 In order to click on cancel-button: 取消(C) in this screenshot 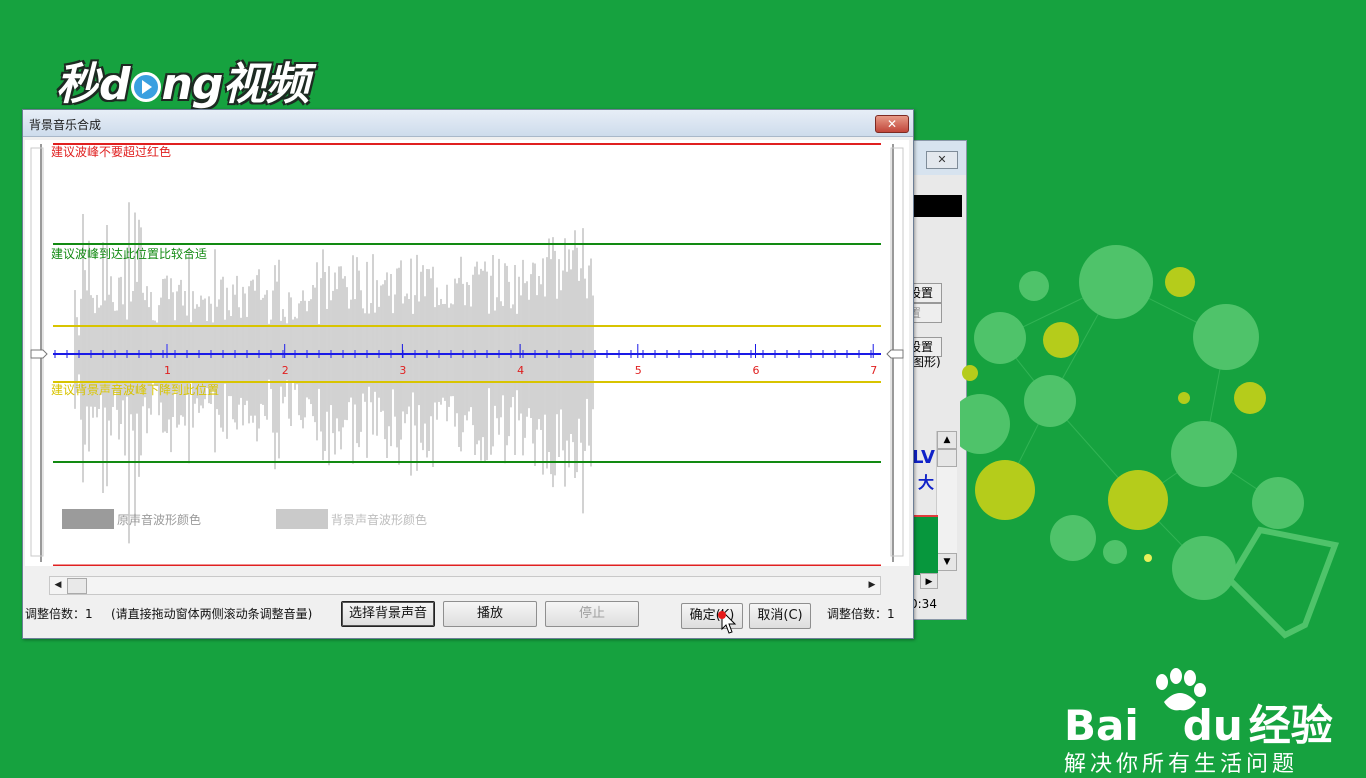, I will do `click(780, 616)`.